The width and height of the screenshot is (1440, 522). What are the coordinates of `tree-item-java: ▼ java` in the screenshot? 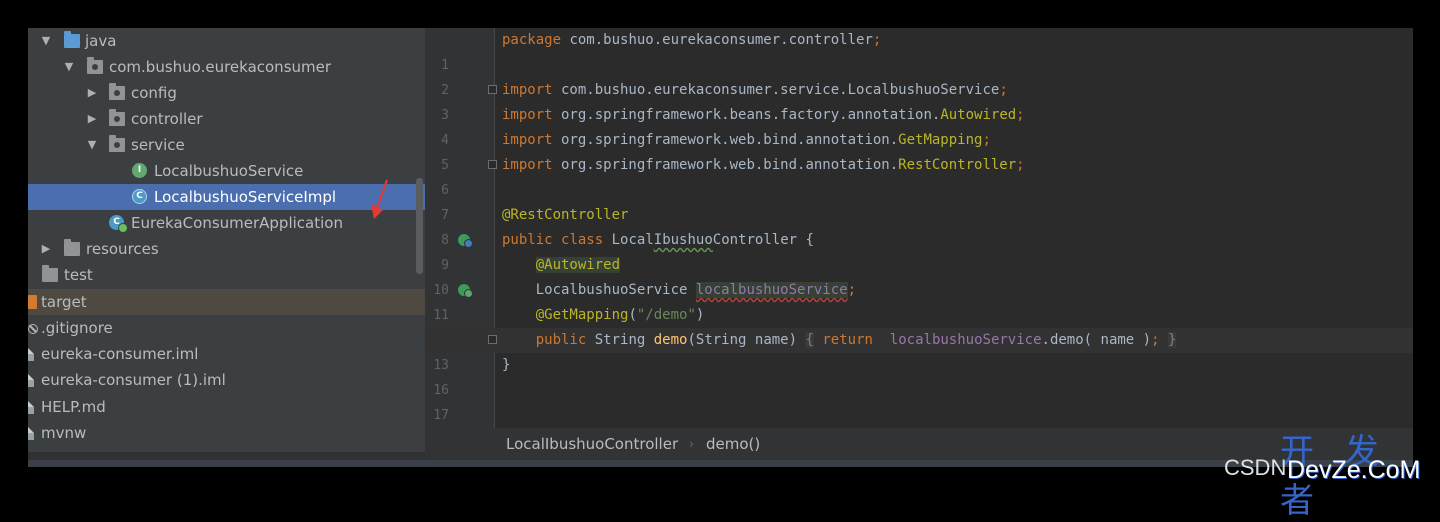 It's located at (226, 41).